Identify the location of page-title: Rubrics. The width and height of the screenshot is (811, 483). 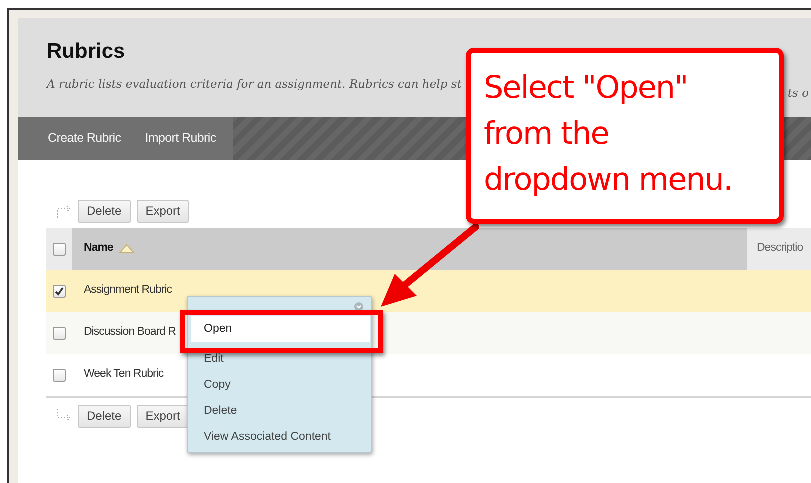
(86, 52).